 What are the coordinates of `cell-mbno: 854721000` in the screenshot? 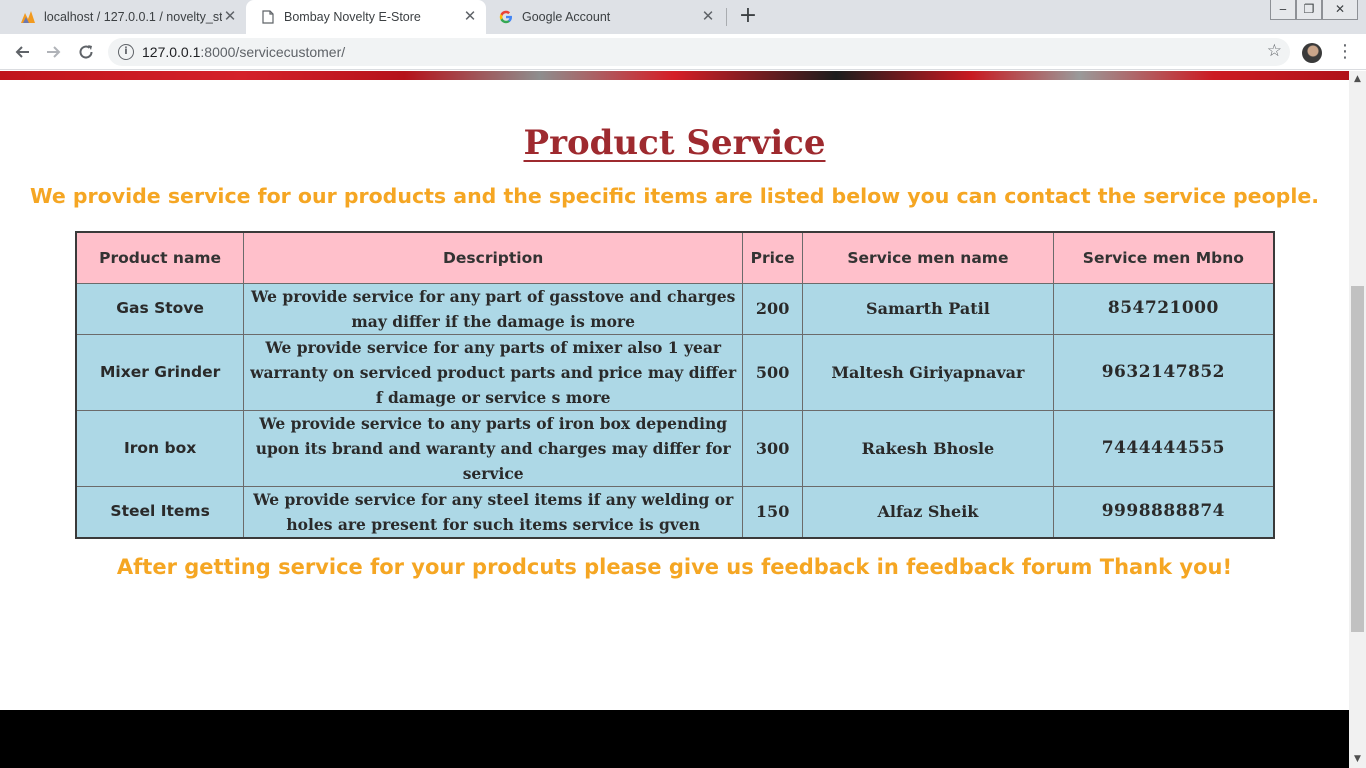 It's located at (1163, 308).